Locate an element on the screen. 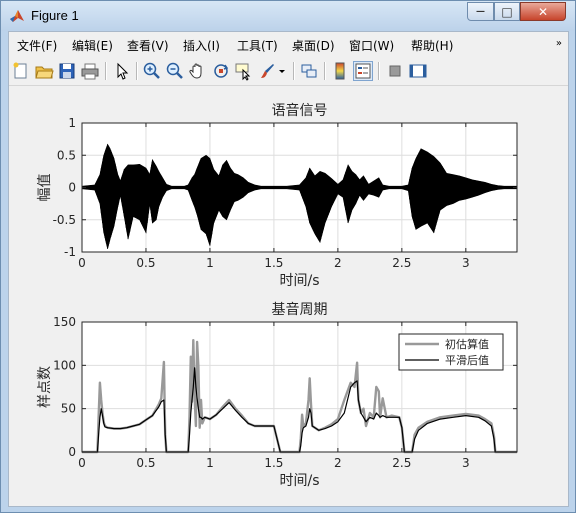 Image resolution: width=576 pixels, height=513 pixels. minimize-button: — is located at coordinates (480, 11).